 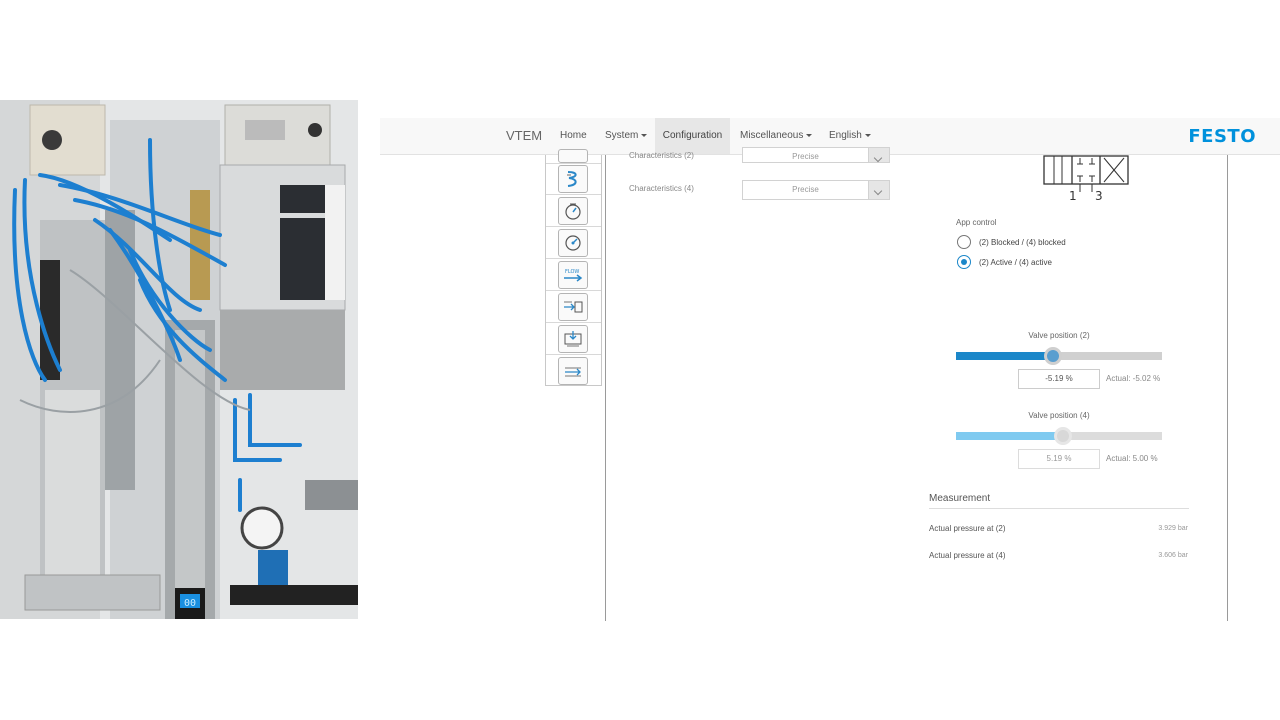 What do you see at coordinates (1132, 458) in the screenshot?
I see `valve-4-actual: Actual: 5.00 %` at bounding box center [1132, 458].